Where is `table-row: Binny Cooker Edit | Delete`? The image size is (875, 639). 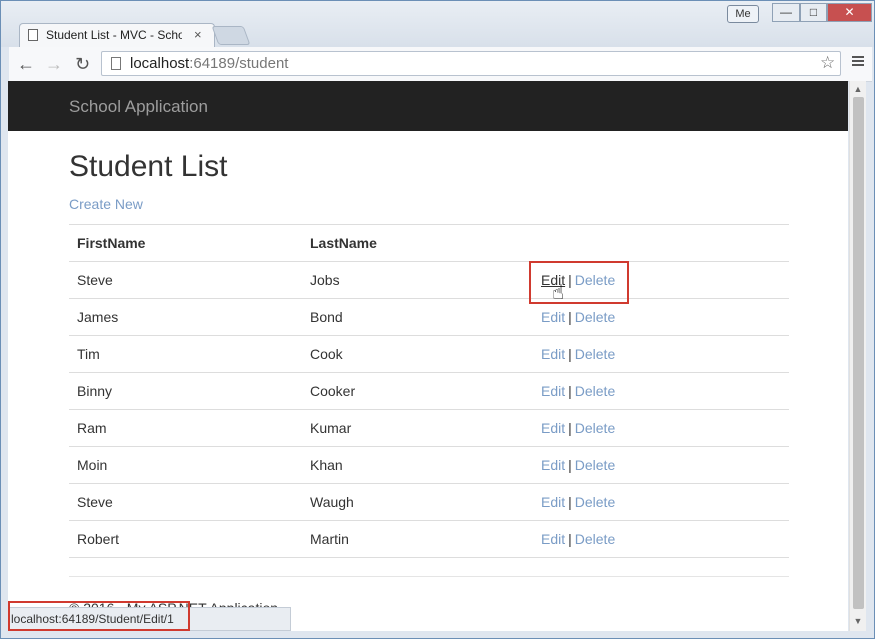
table-row: Binny Cooker Edit | Delete is located at coordinates (429, 391).